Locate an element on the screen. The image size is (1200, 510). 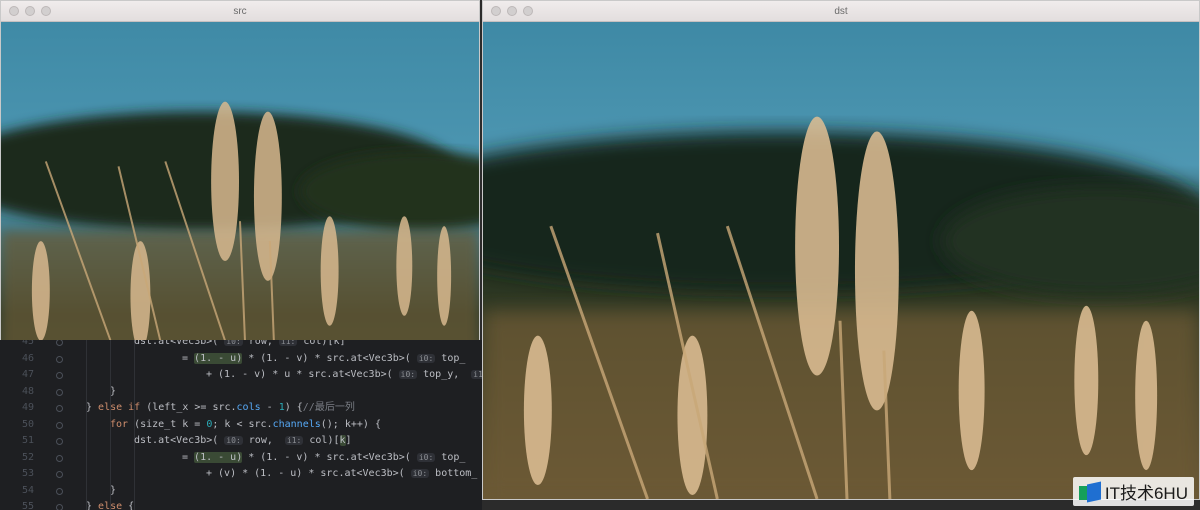
src-window-title: src is located at coordinates (240, 11).